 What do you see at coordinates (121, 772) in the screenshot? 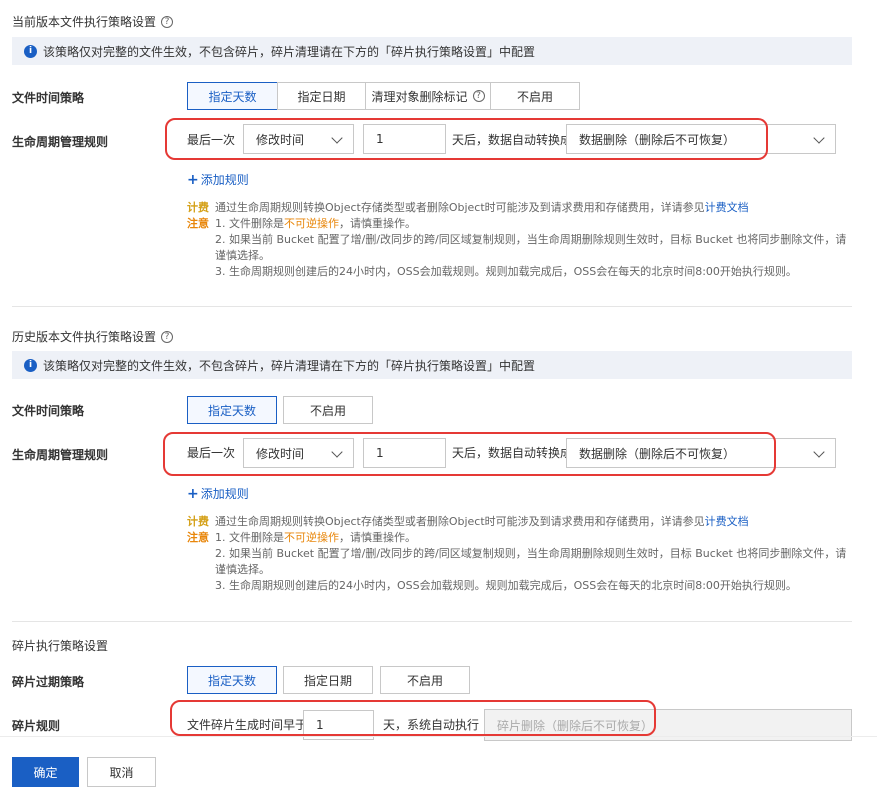
I see `cancel-button: 取消` at bounding box center [121, 772].